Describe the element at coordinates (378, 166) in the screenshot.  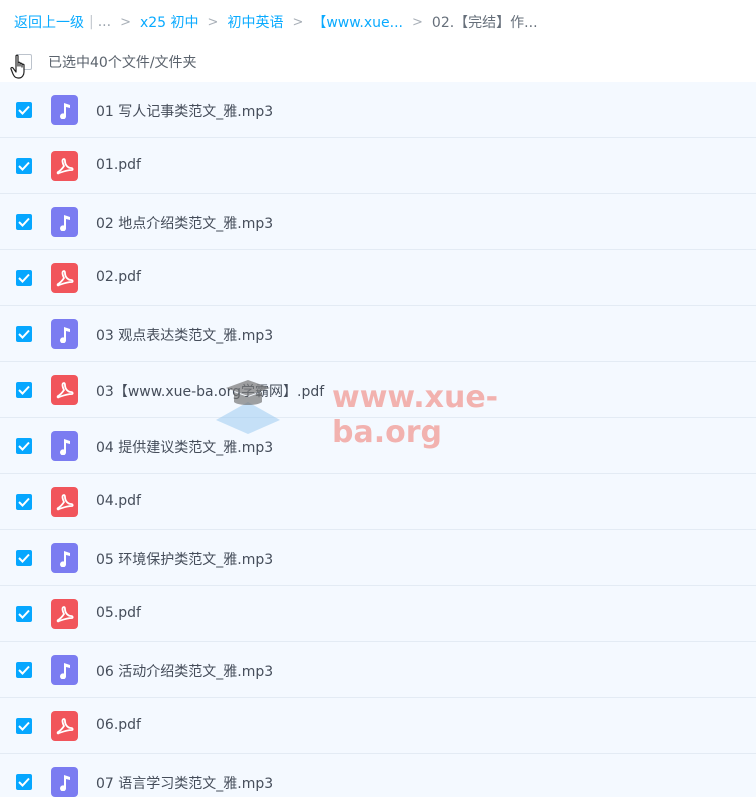
I see `file-row: 01.pdf` at that location.